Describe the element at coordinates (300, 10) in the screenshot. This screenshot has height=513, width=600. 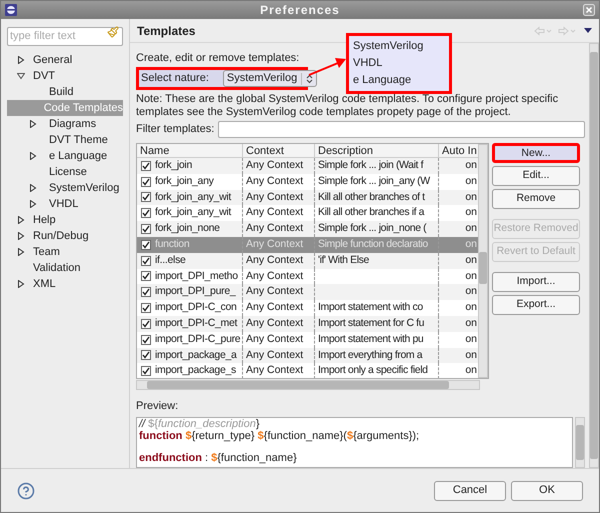
I see `window-title: Preferences` at that location.